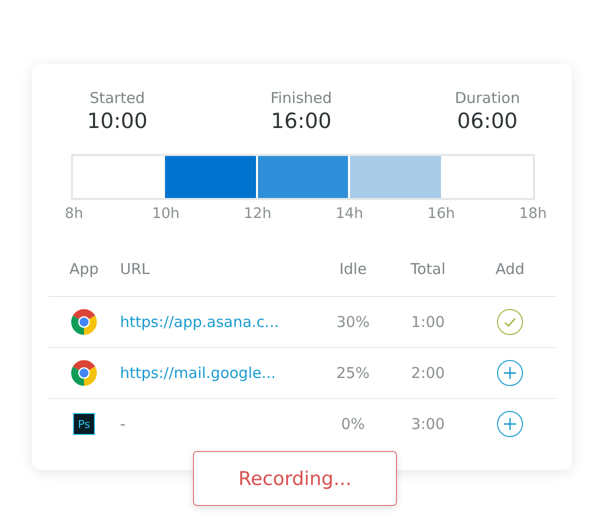 The image size is (604, 531). What do you see at coordinates (74, 214) in the screenshot?
I see `hour-tick: 8h` at bounding box center [74, 214].